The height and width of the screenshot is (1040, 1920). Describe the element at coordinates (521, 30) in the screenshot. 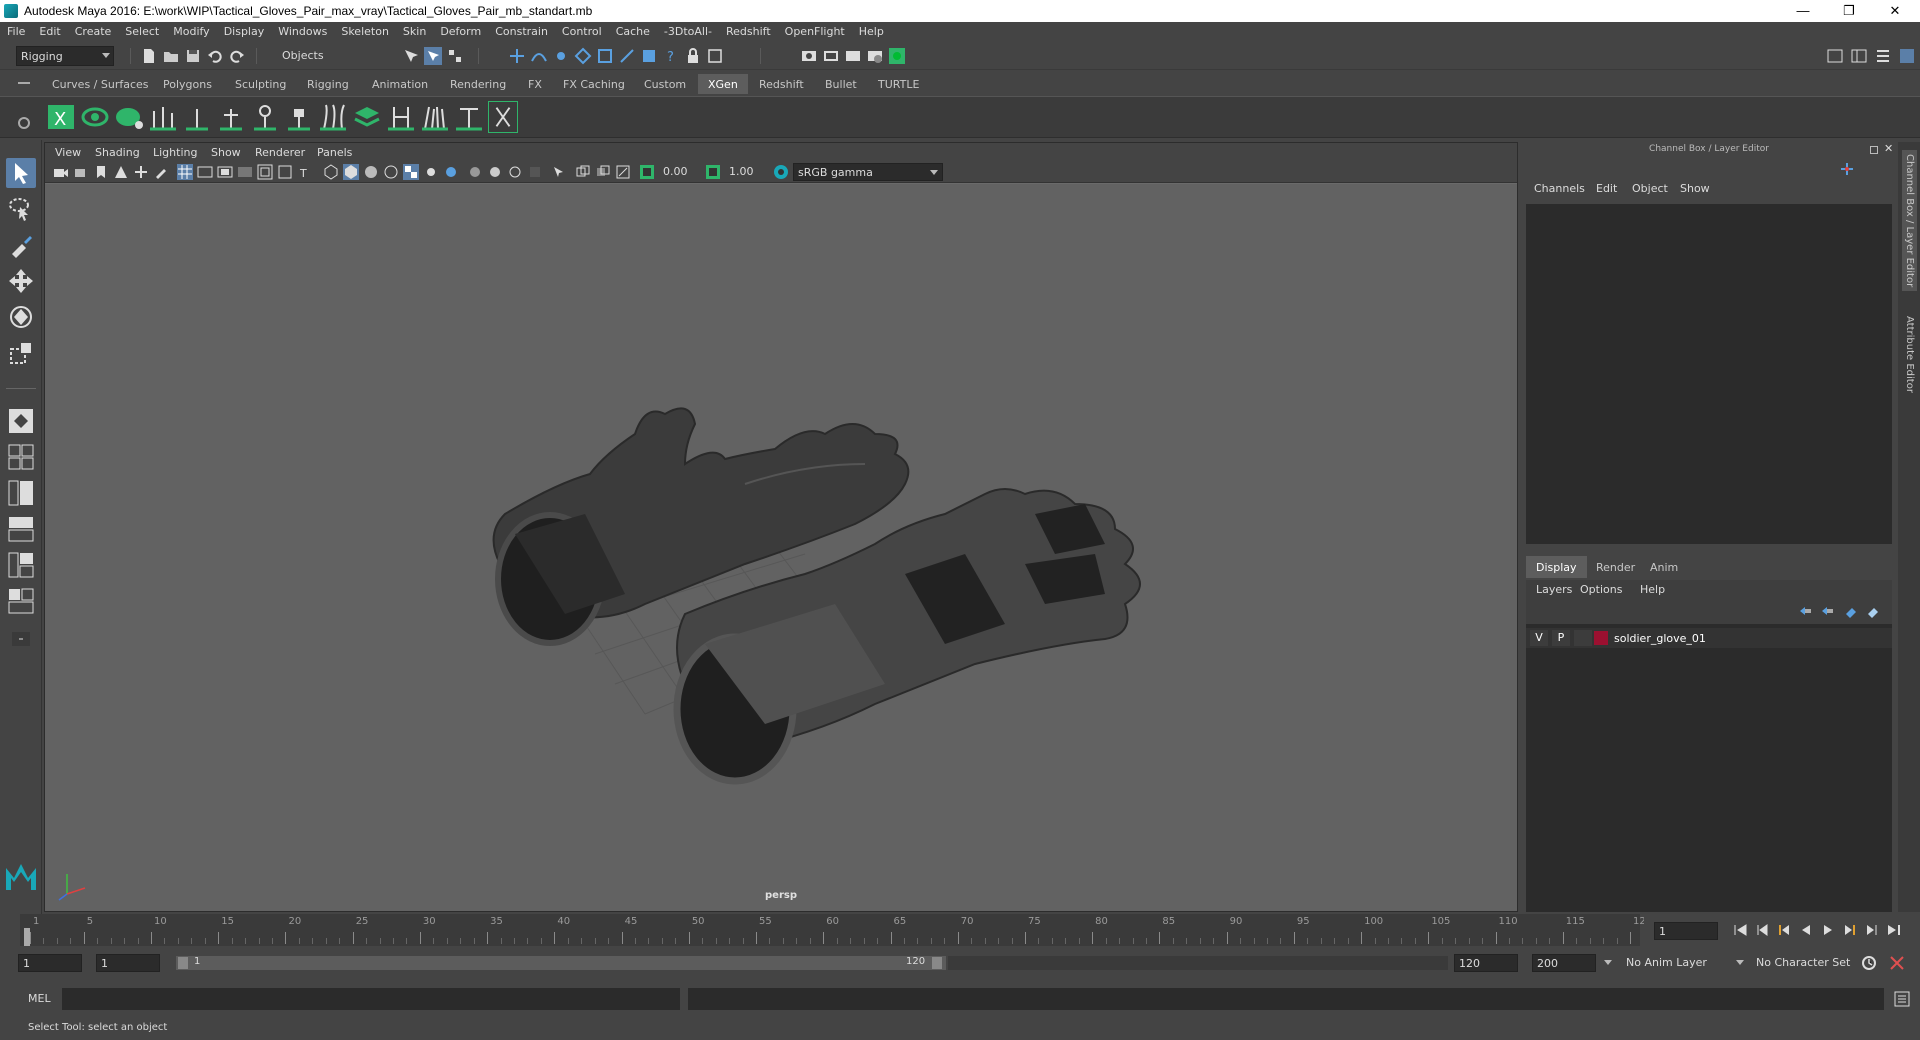

I see `menu-constrain: Constrain` at that location.